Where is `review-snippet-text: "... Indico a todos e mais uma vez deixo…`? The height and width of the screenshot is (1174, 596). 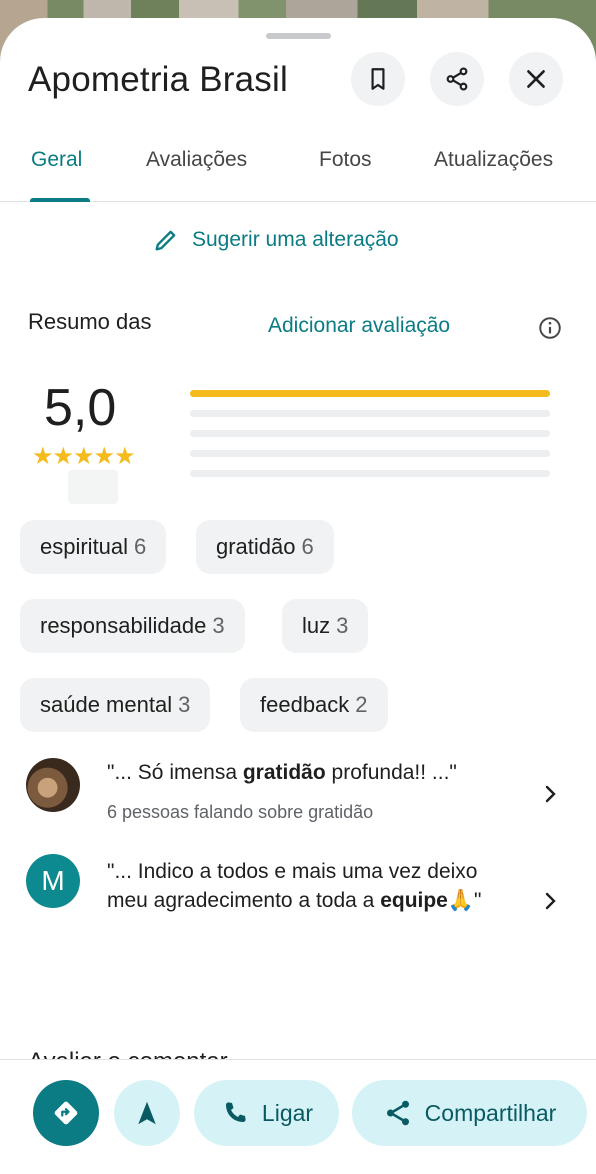
review-snippet-text: "... Indico a todos e mais uma vez deixo… is located at coordinates (294, 886).